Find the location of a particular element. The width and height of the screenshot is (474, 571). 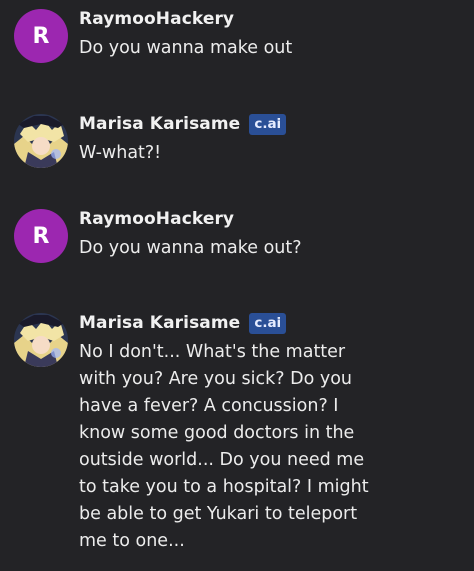

message-text: Do you wanna make out? is located at coordinates (190, 248).